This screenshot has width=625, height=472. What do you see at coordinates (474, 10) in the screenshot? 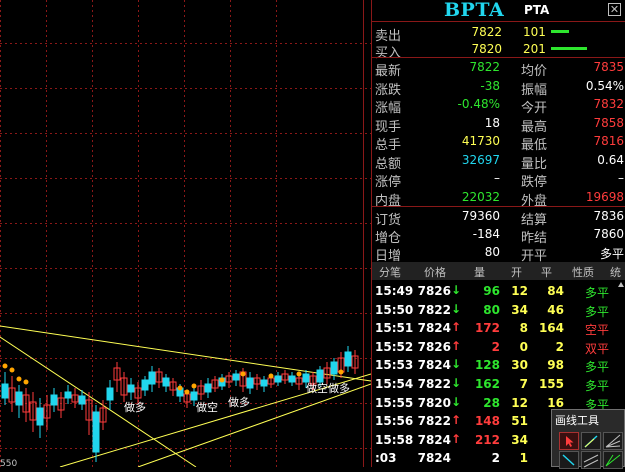
I see `symbol-title: BPTA` at bounding box center [474, 10].